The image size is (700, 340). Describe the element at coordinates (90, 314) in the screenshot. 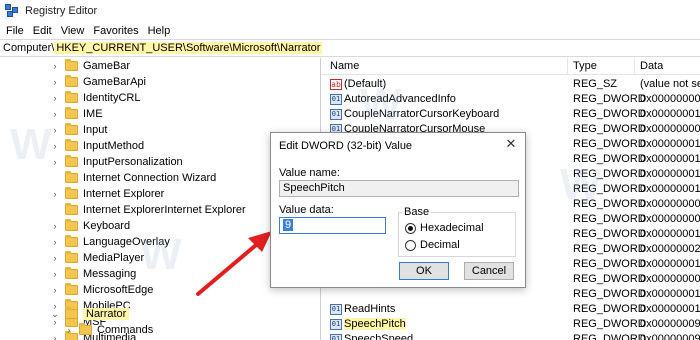

I see `tree-item-narrator: ⌄ Narrator` at that location.